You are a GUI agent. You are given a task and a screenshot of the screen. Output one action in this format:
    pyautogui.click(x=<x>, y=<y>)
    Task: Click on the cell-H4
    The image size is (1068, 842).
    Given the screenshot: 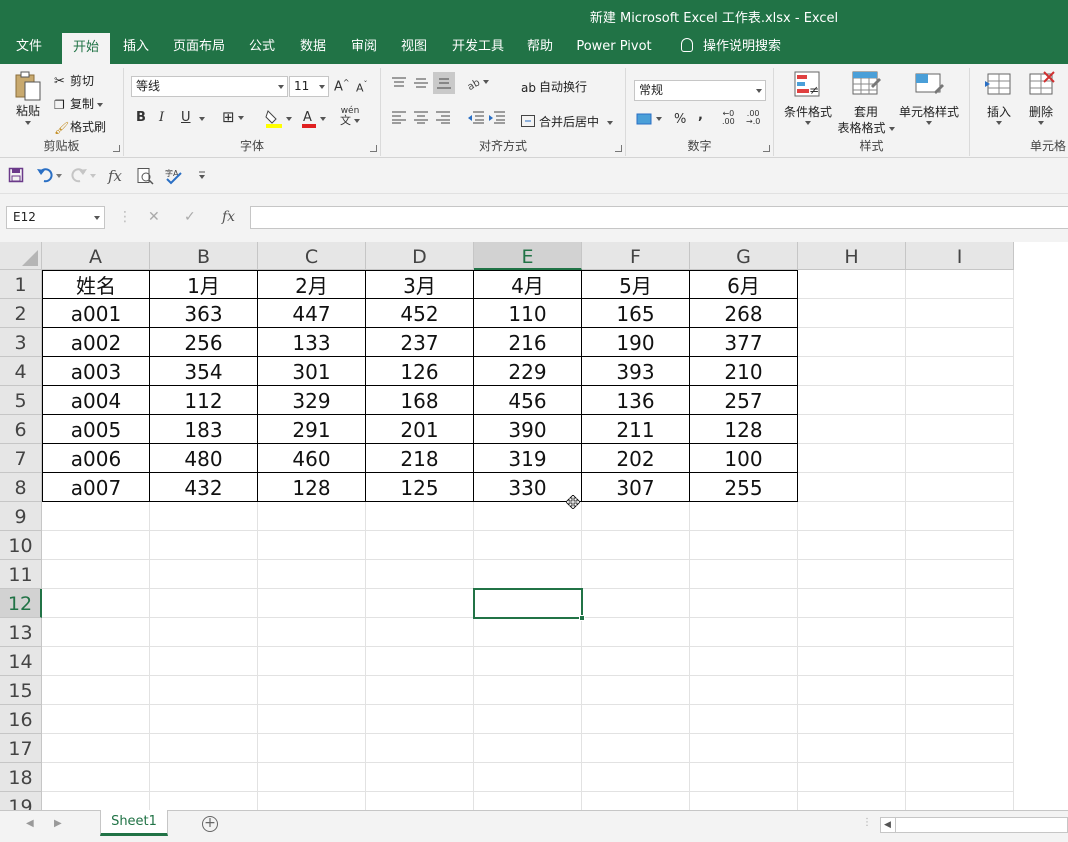 What is the action you would take?
    pyautogui.click(x=852, y=371)
    